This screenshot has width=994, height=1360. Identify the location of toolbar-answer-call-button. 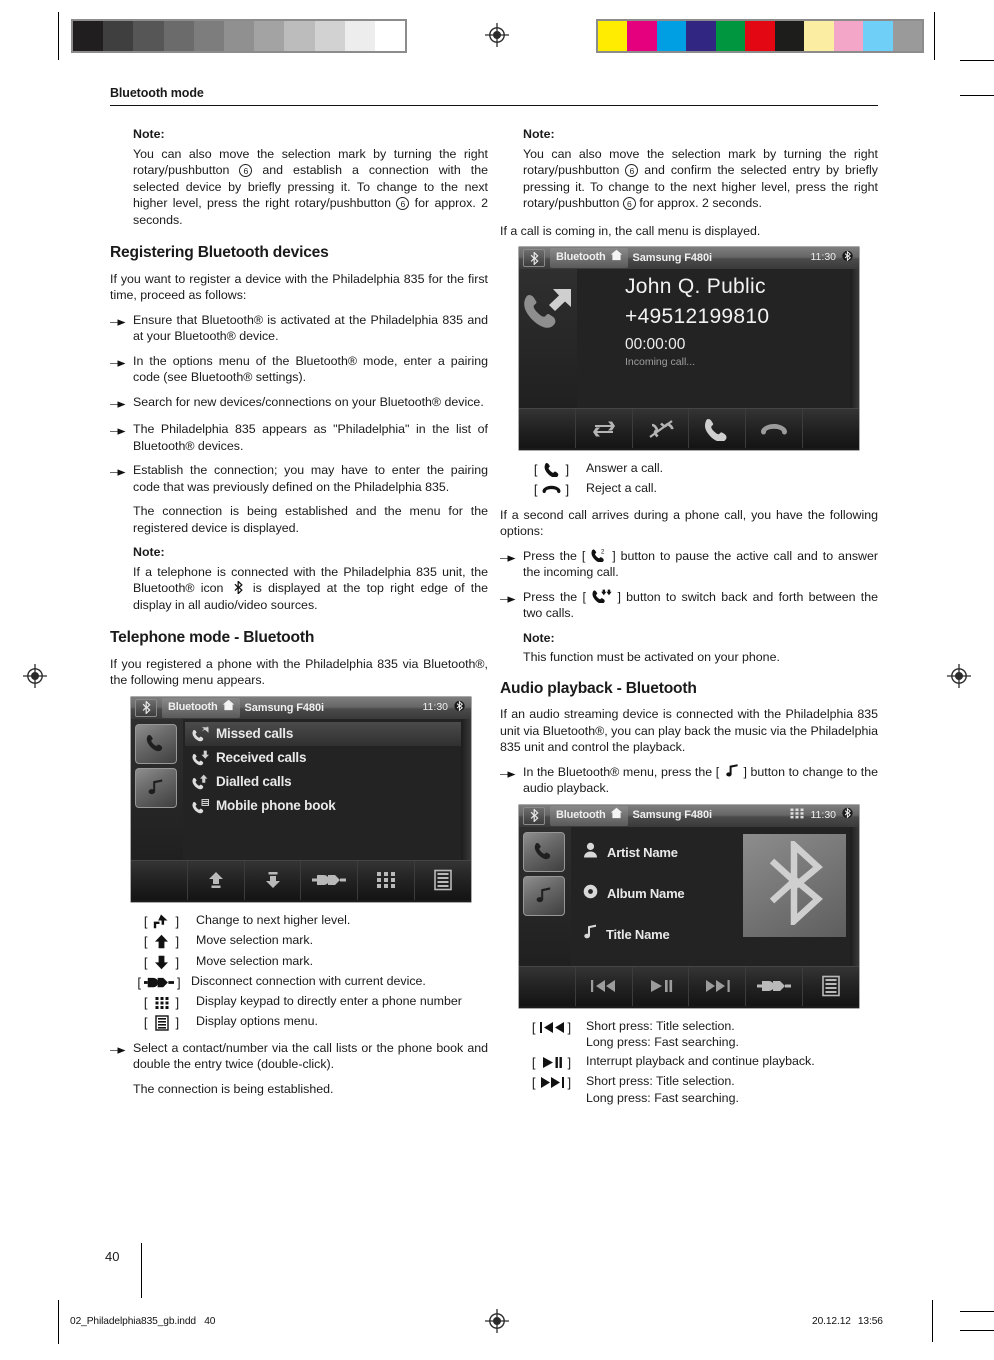
(718, 428).